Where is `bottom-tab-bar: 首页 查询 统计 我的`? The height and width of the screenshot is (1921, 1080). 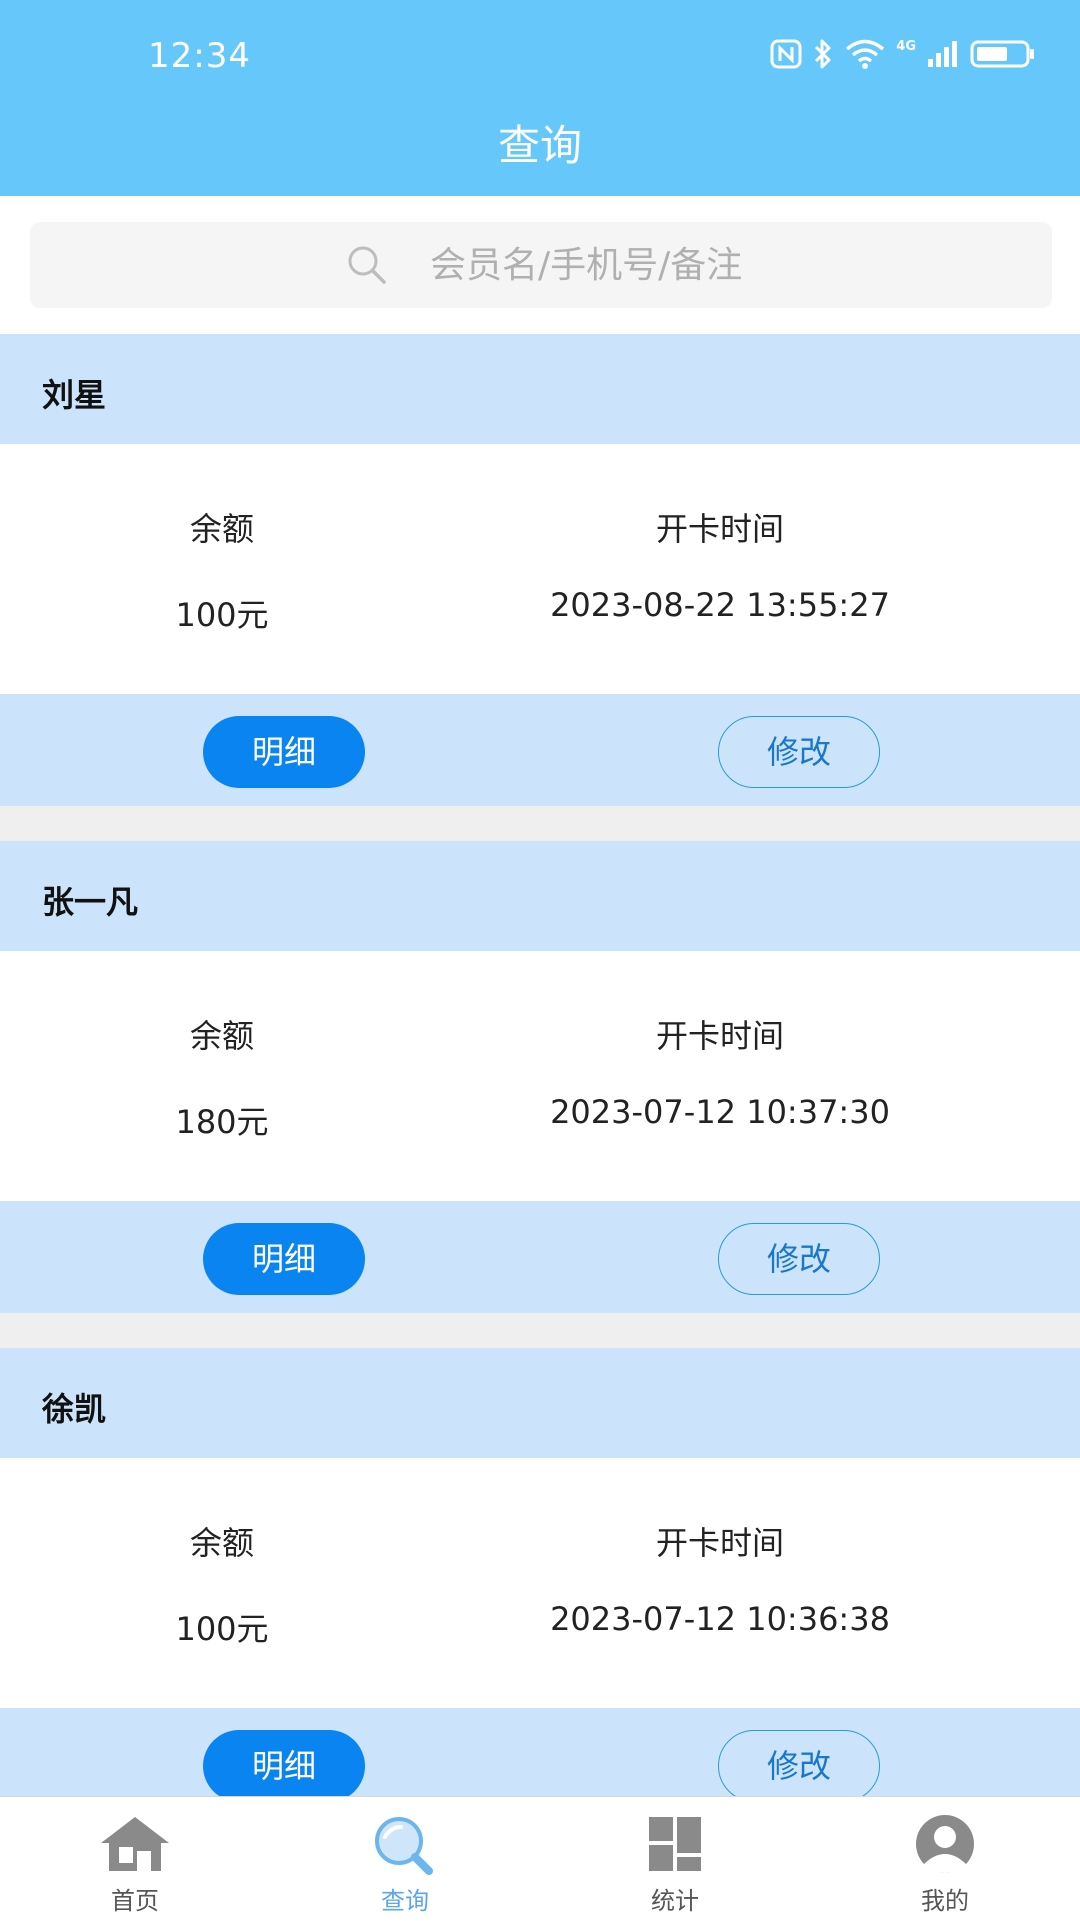
bottom-tab-bar: 首页 查询 统计 我的 is located at coordinates (540, 1858).